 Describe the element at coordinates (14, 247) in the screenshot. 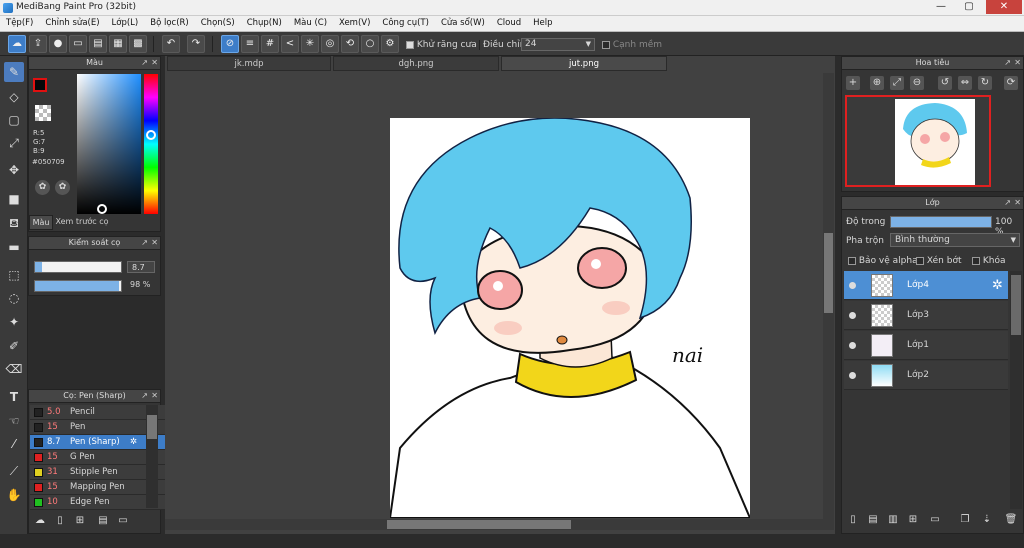

I see `gradient-tool-icon: ▬` at that location.